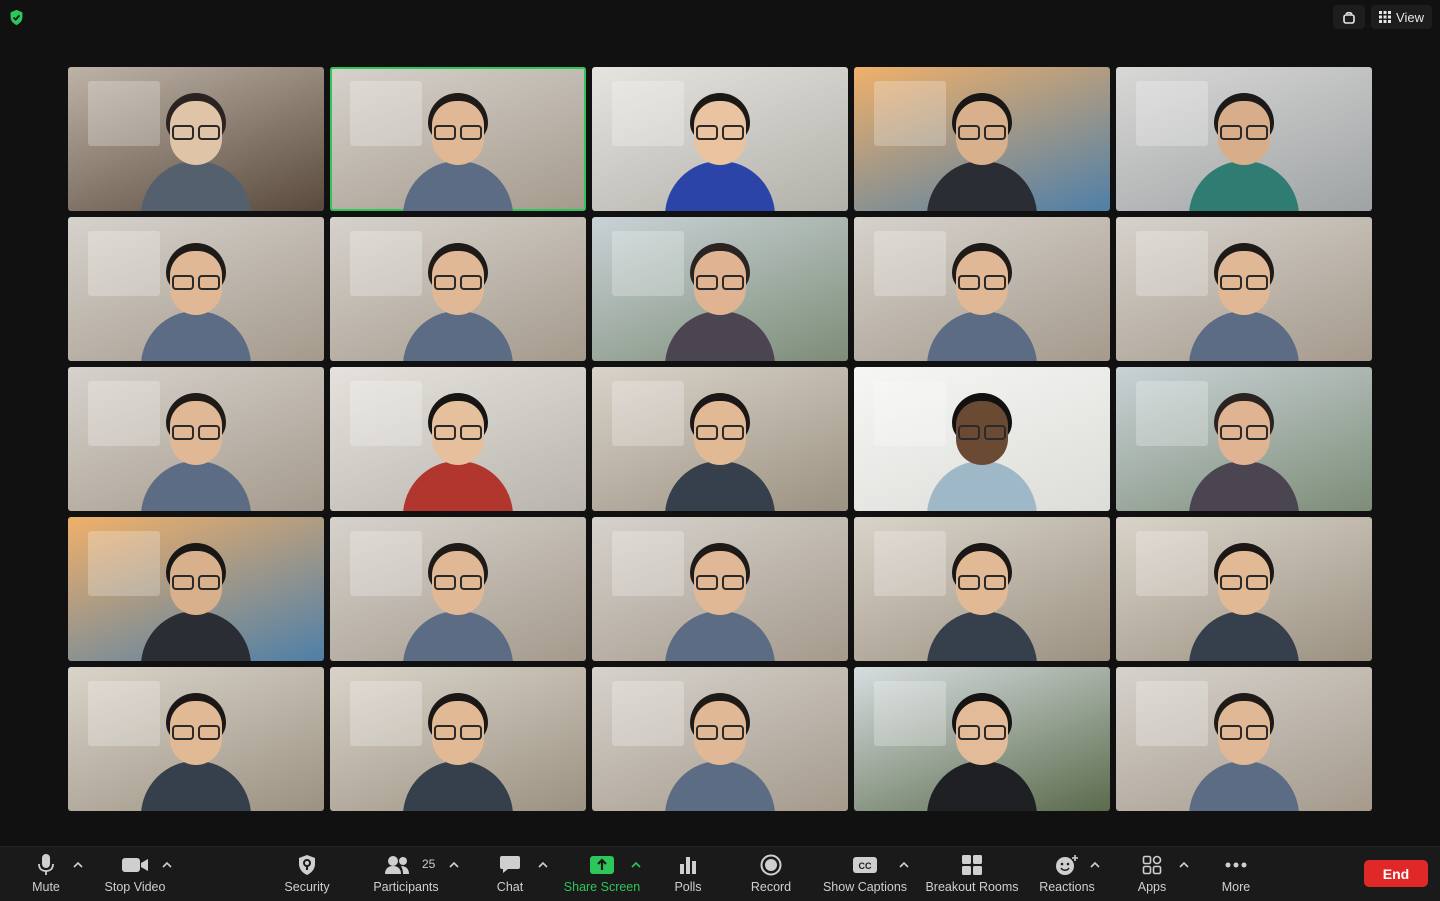 The image size is (1440, 901). Describe the element at coordinates (1396, 873) in the screenshot. I see `end-meeting-button: End` at that location.